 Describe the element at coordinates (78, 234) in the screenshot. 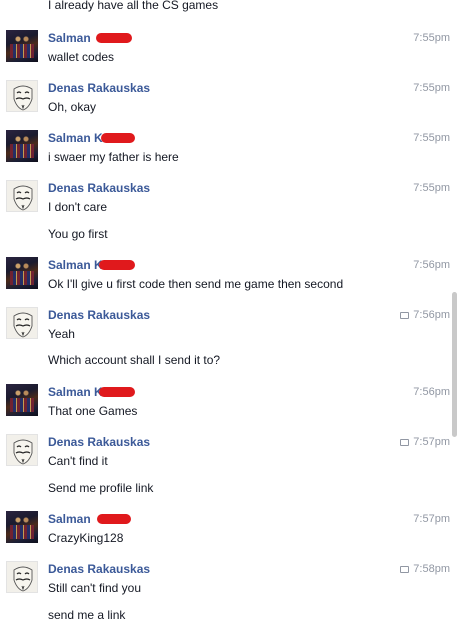

I see `message-text: You go first` at that location.